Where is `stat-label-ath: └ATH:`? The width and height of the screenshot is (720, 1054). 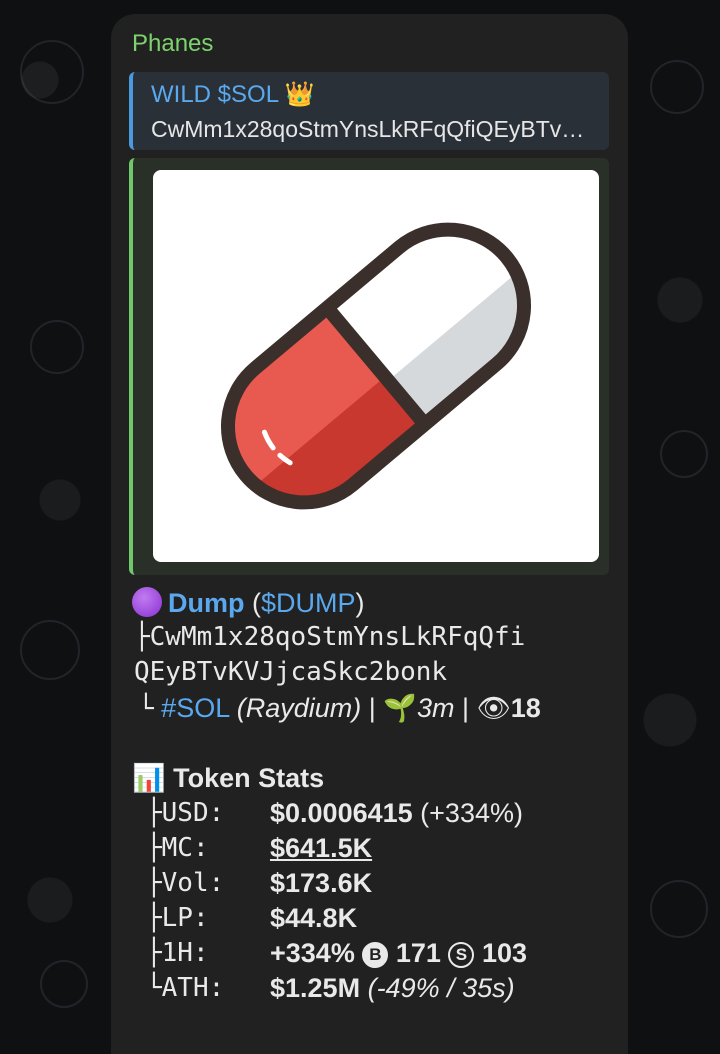 stat-label-ath: └ATH: is located at coordinates (185, 988).